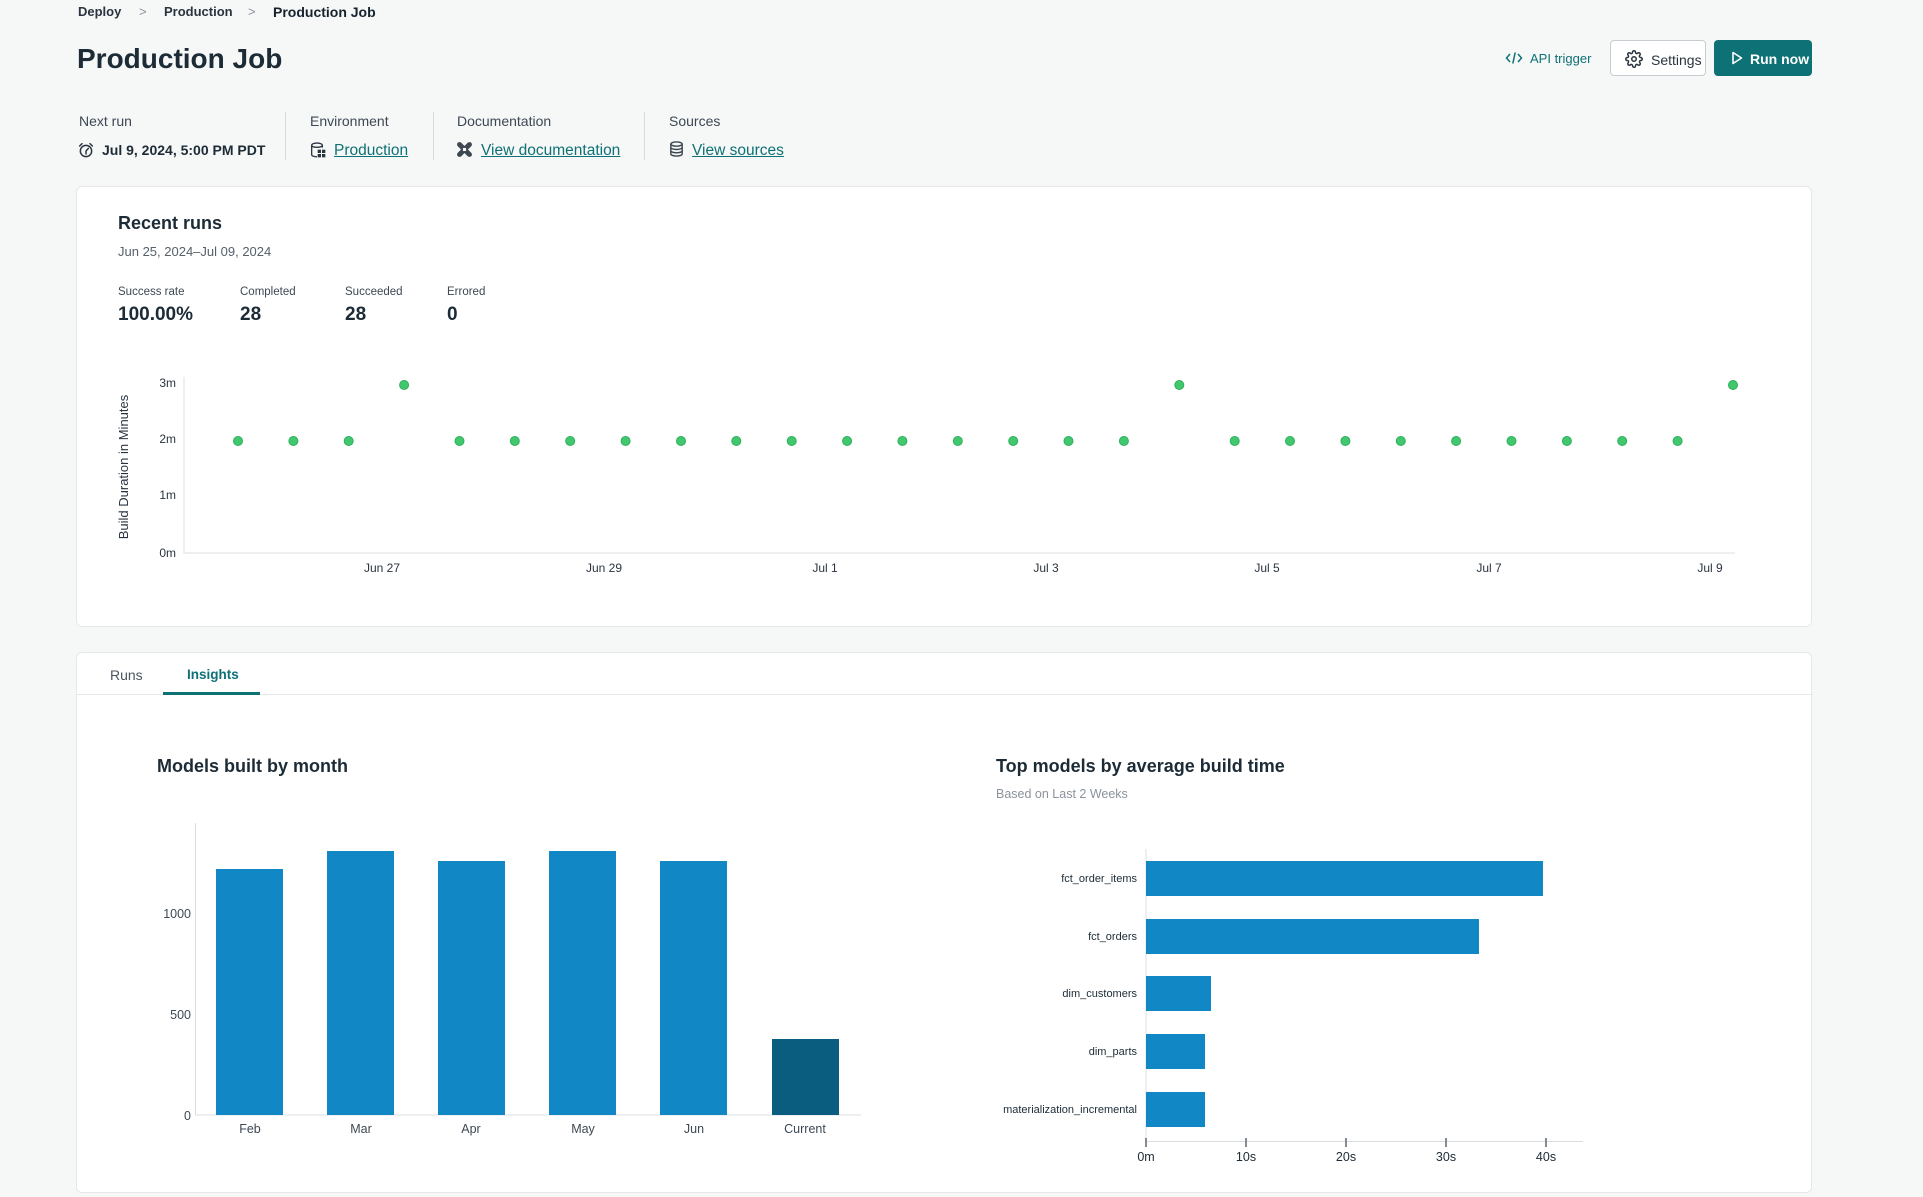 Image resolution: width=1923 pixels, height=1197 pixels. Describe the element at coordinates (1267, 568) in the screenshot. I see `svg-text: Jul 5` at that location.